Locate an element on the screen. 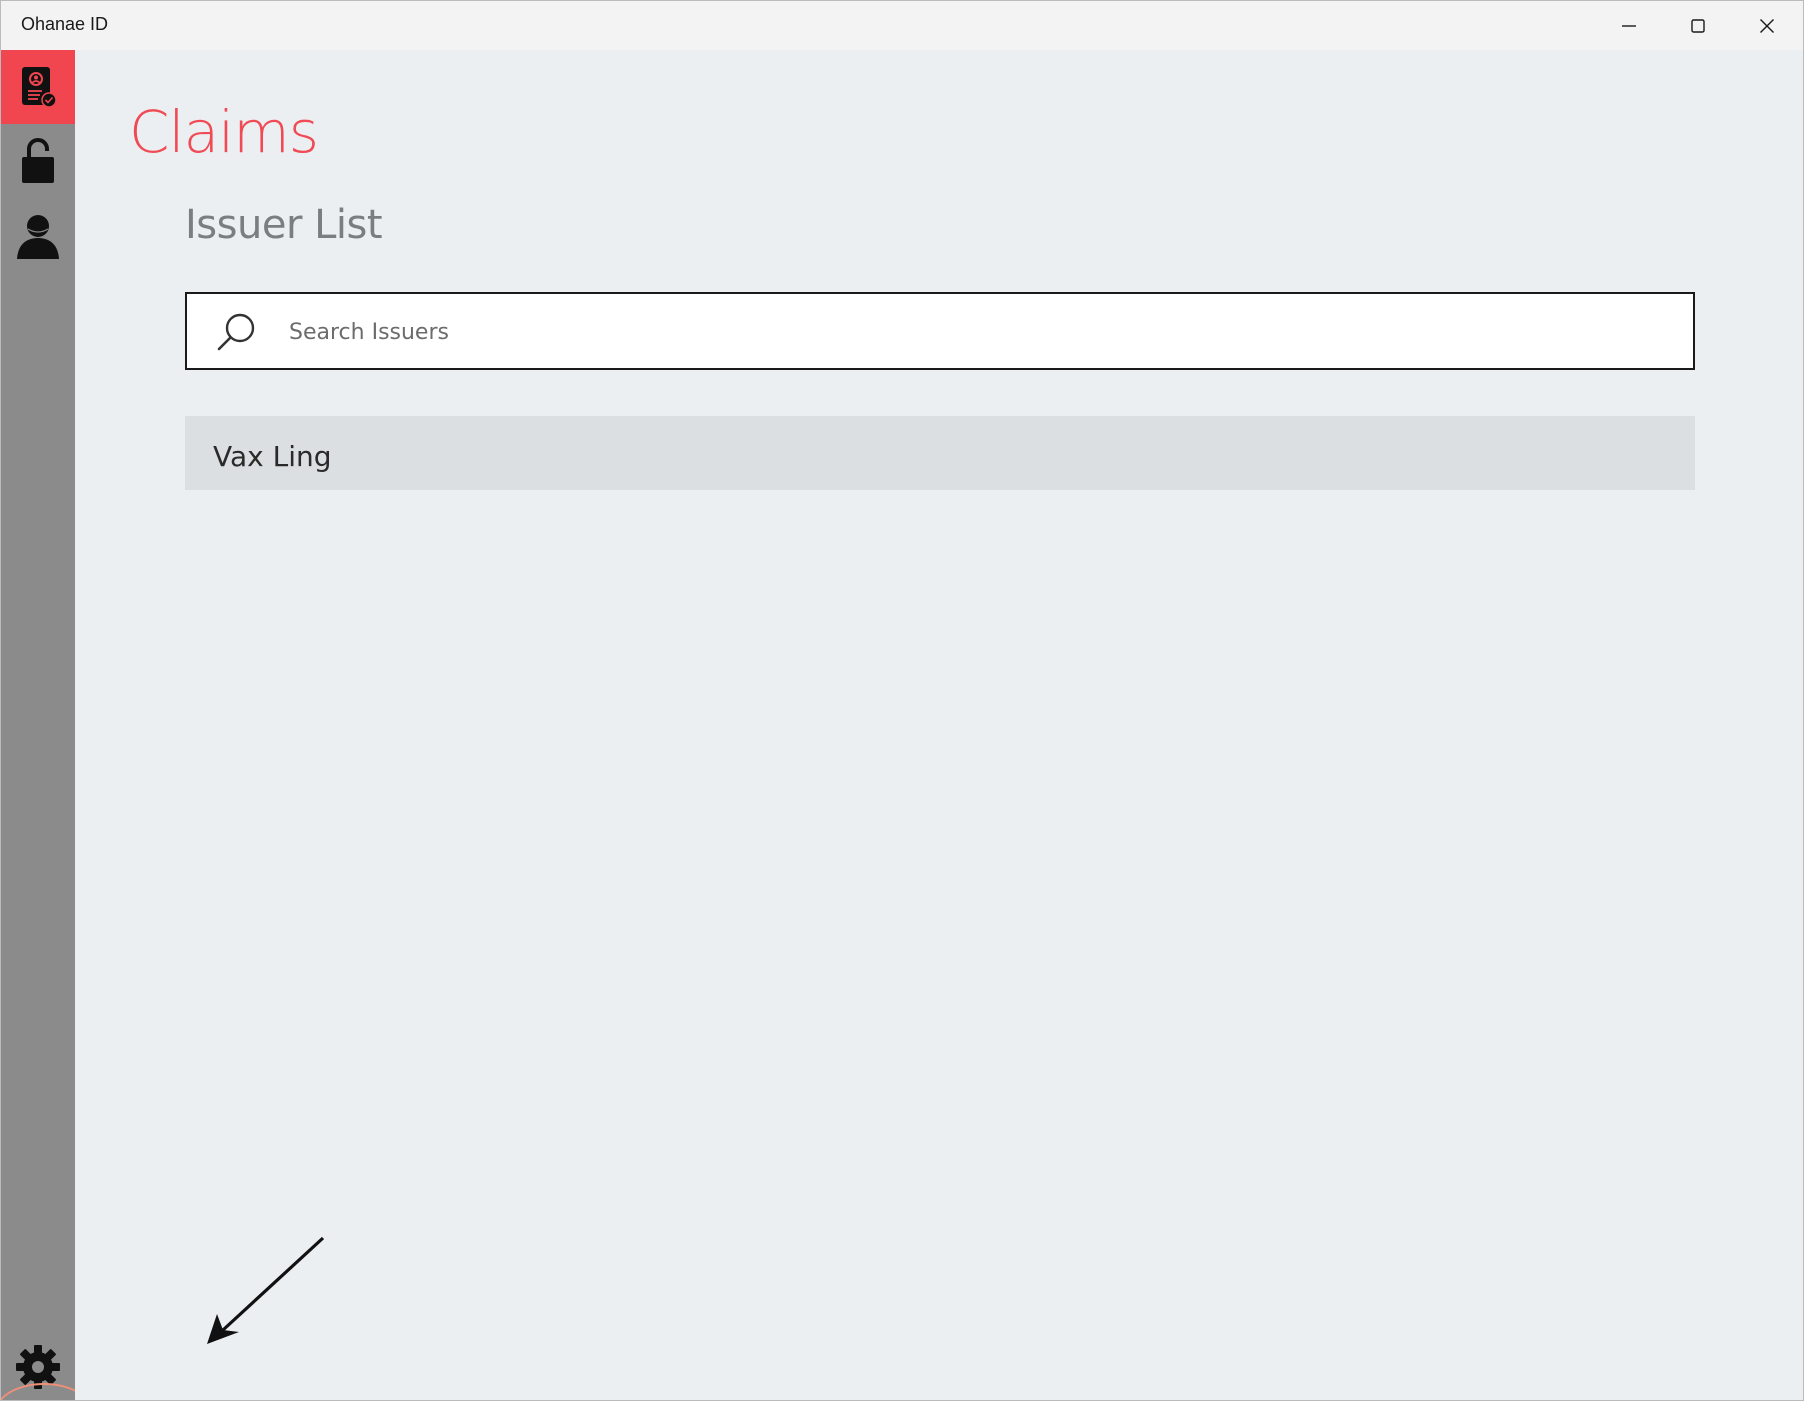 This screenshot has width=1804, height=1401. close-icon is located at coordinates (1767, 25).